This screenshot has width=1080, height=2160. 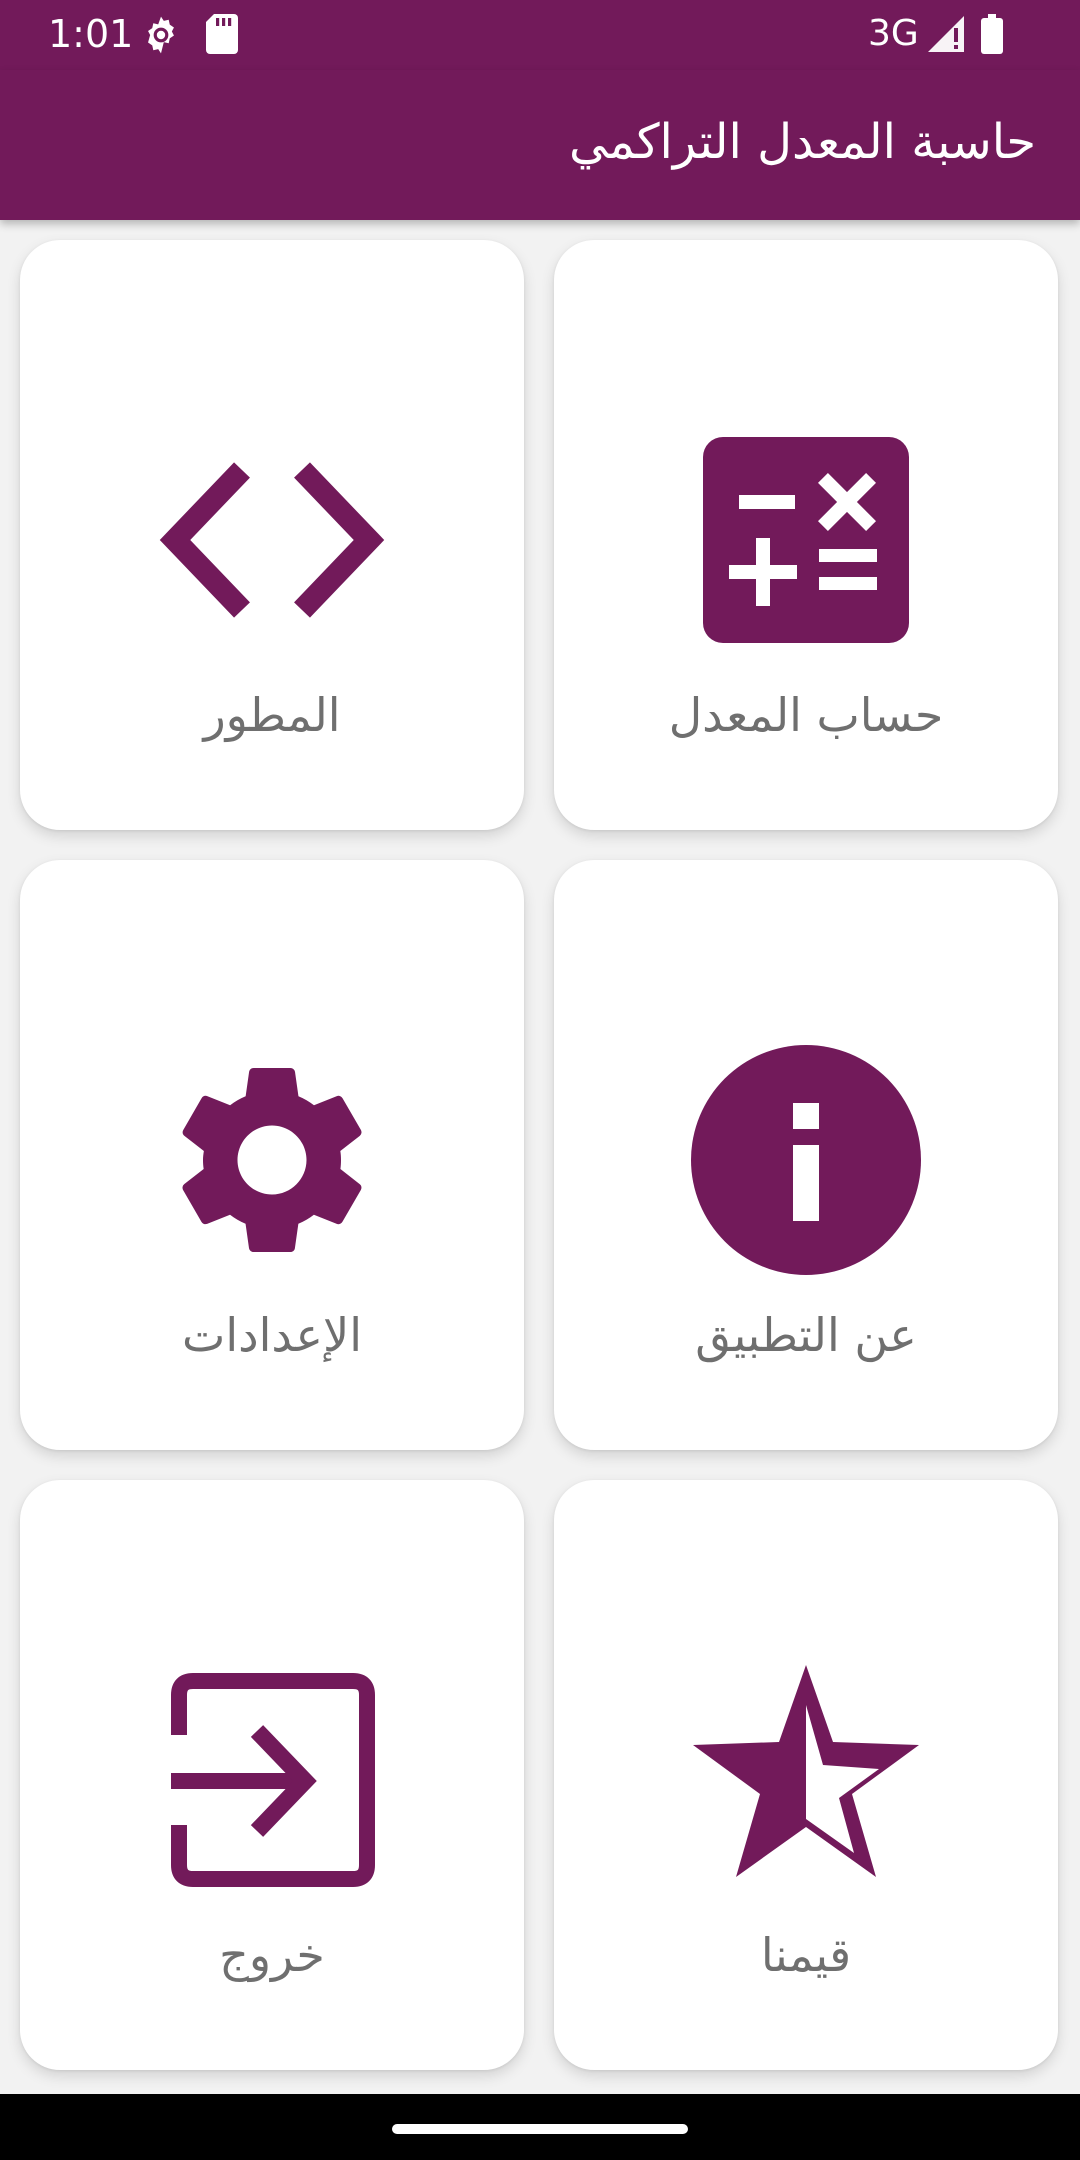 What do you see at coordinates (272, 1780) in the screenshot?
I see `exit-icon` at bounding box center [272, 1780].